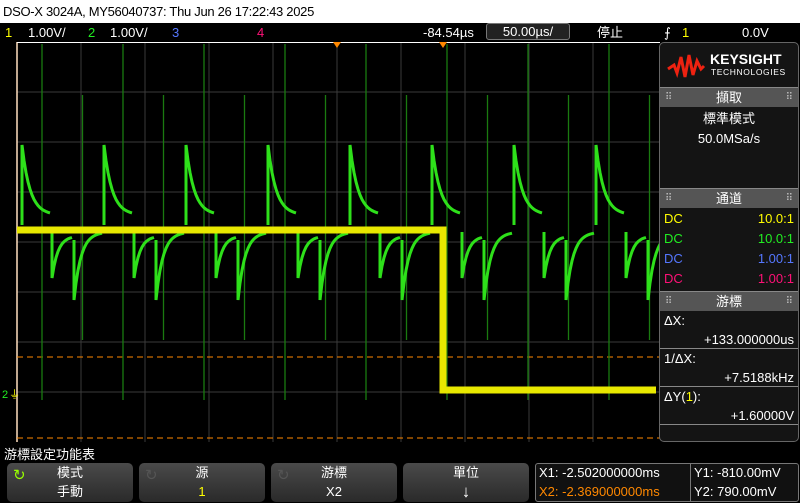 This screenshot has height=503, width=800. What do you see at coordinates (91, 32) in the screenshot?
I see `ch2-number: 2` at bounding box center [91, 32].